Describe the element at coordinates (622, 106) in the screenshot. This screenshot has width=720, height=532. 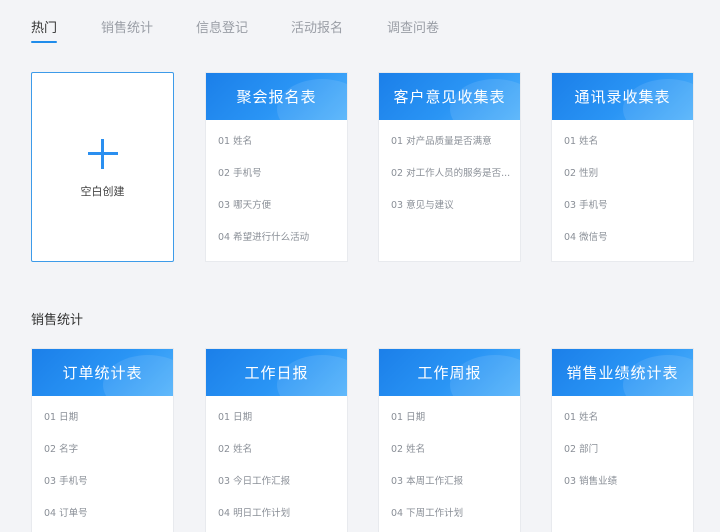
I see `template-card-title: 通讯录收集表` at that location.